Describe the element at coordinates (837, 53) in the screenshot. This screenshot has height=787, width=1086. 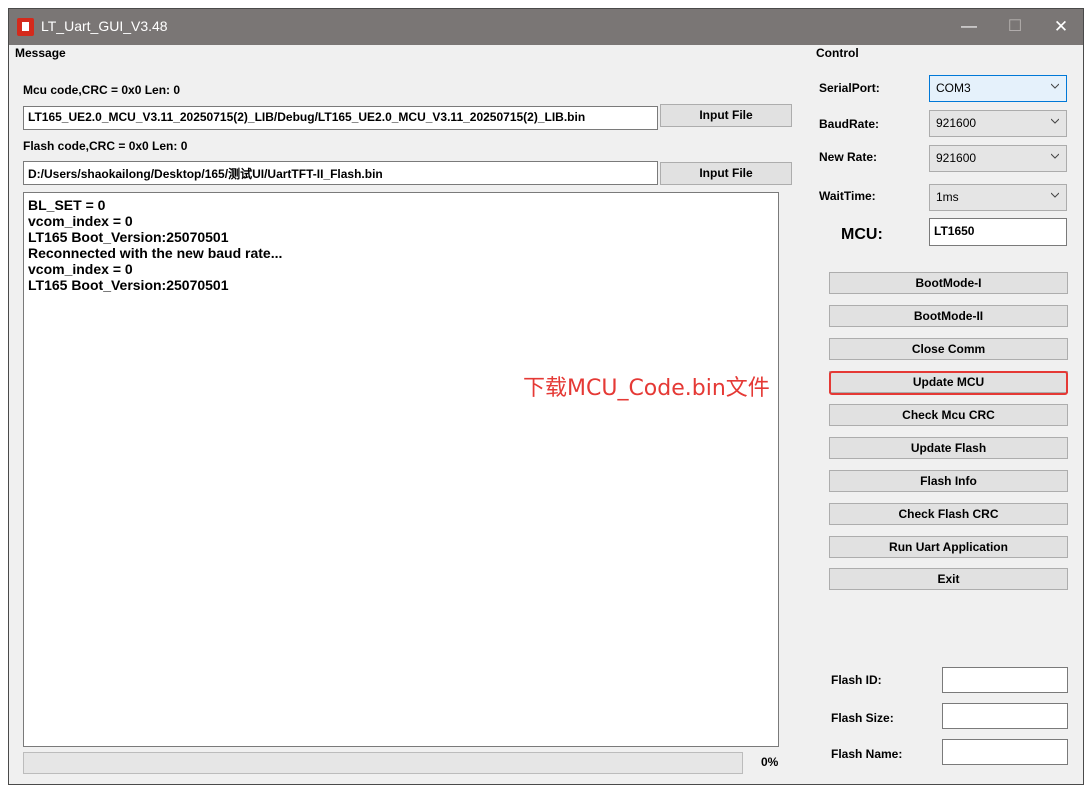
I see `control-group-label: Control` at that location.